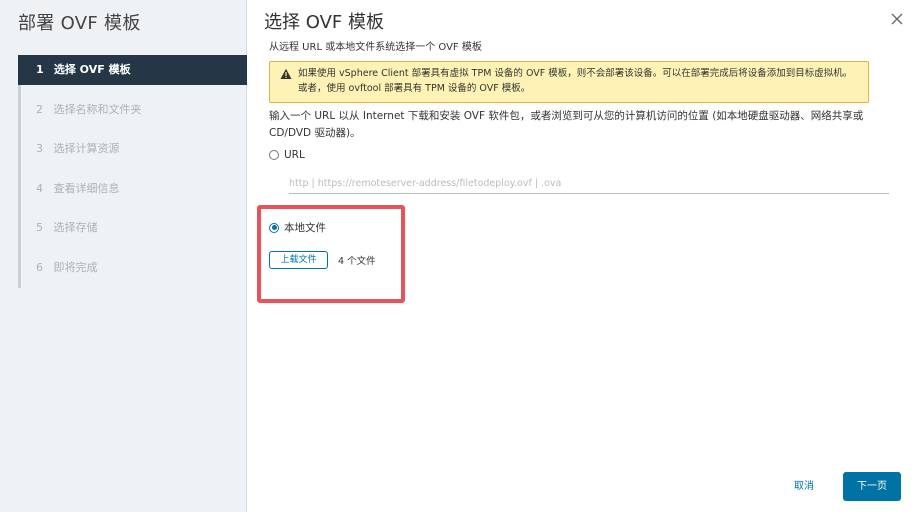 The image size is (915, 512). Describe the element at coordinates (134, 149) in the screenshot. I see `step-select-compute-resource: 3 选择计算资源` at that location.